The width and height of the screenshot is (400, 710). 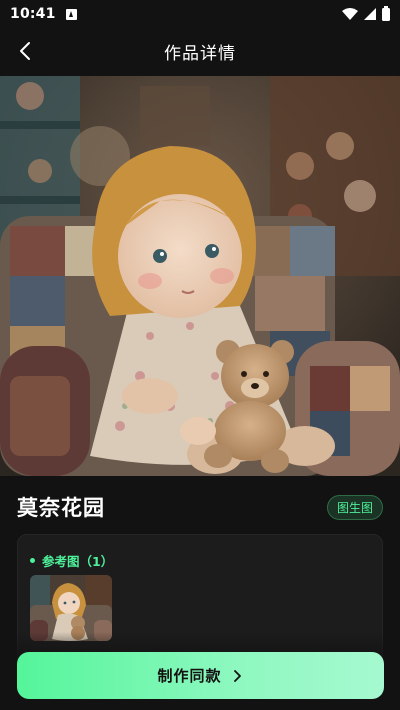 What do you see at coordinates (370, 14) in the screenshot?
I see `signal-icon` at bounding box center [370, 14].